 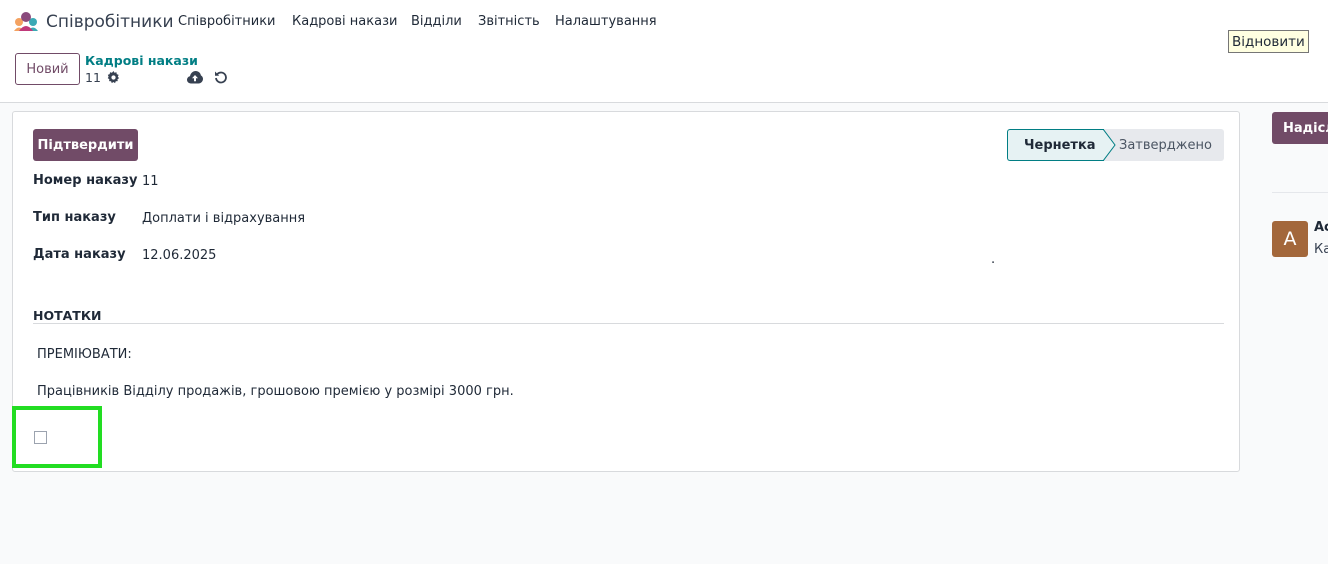 What do you see at coordinates (436, 21) in the screenshot?
I see `menu-departments: Відділи` at bounding box center [436, 21].